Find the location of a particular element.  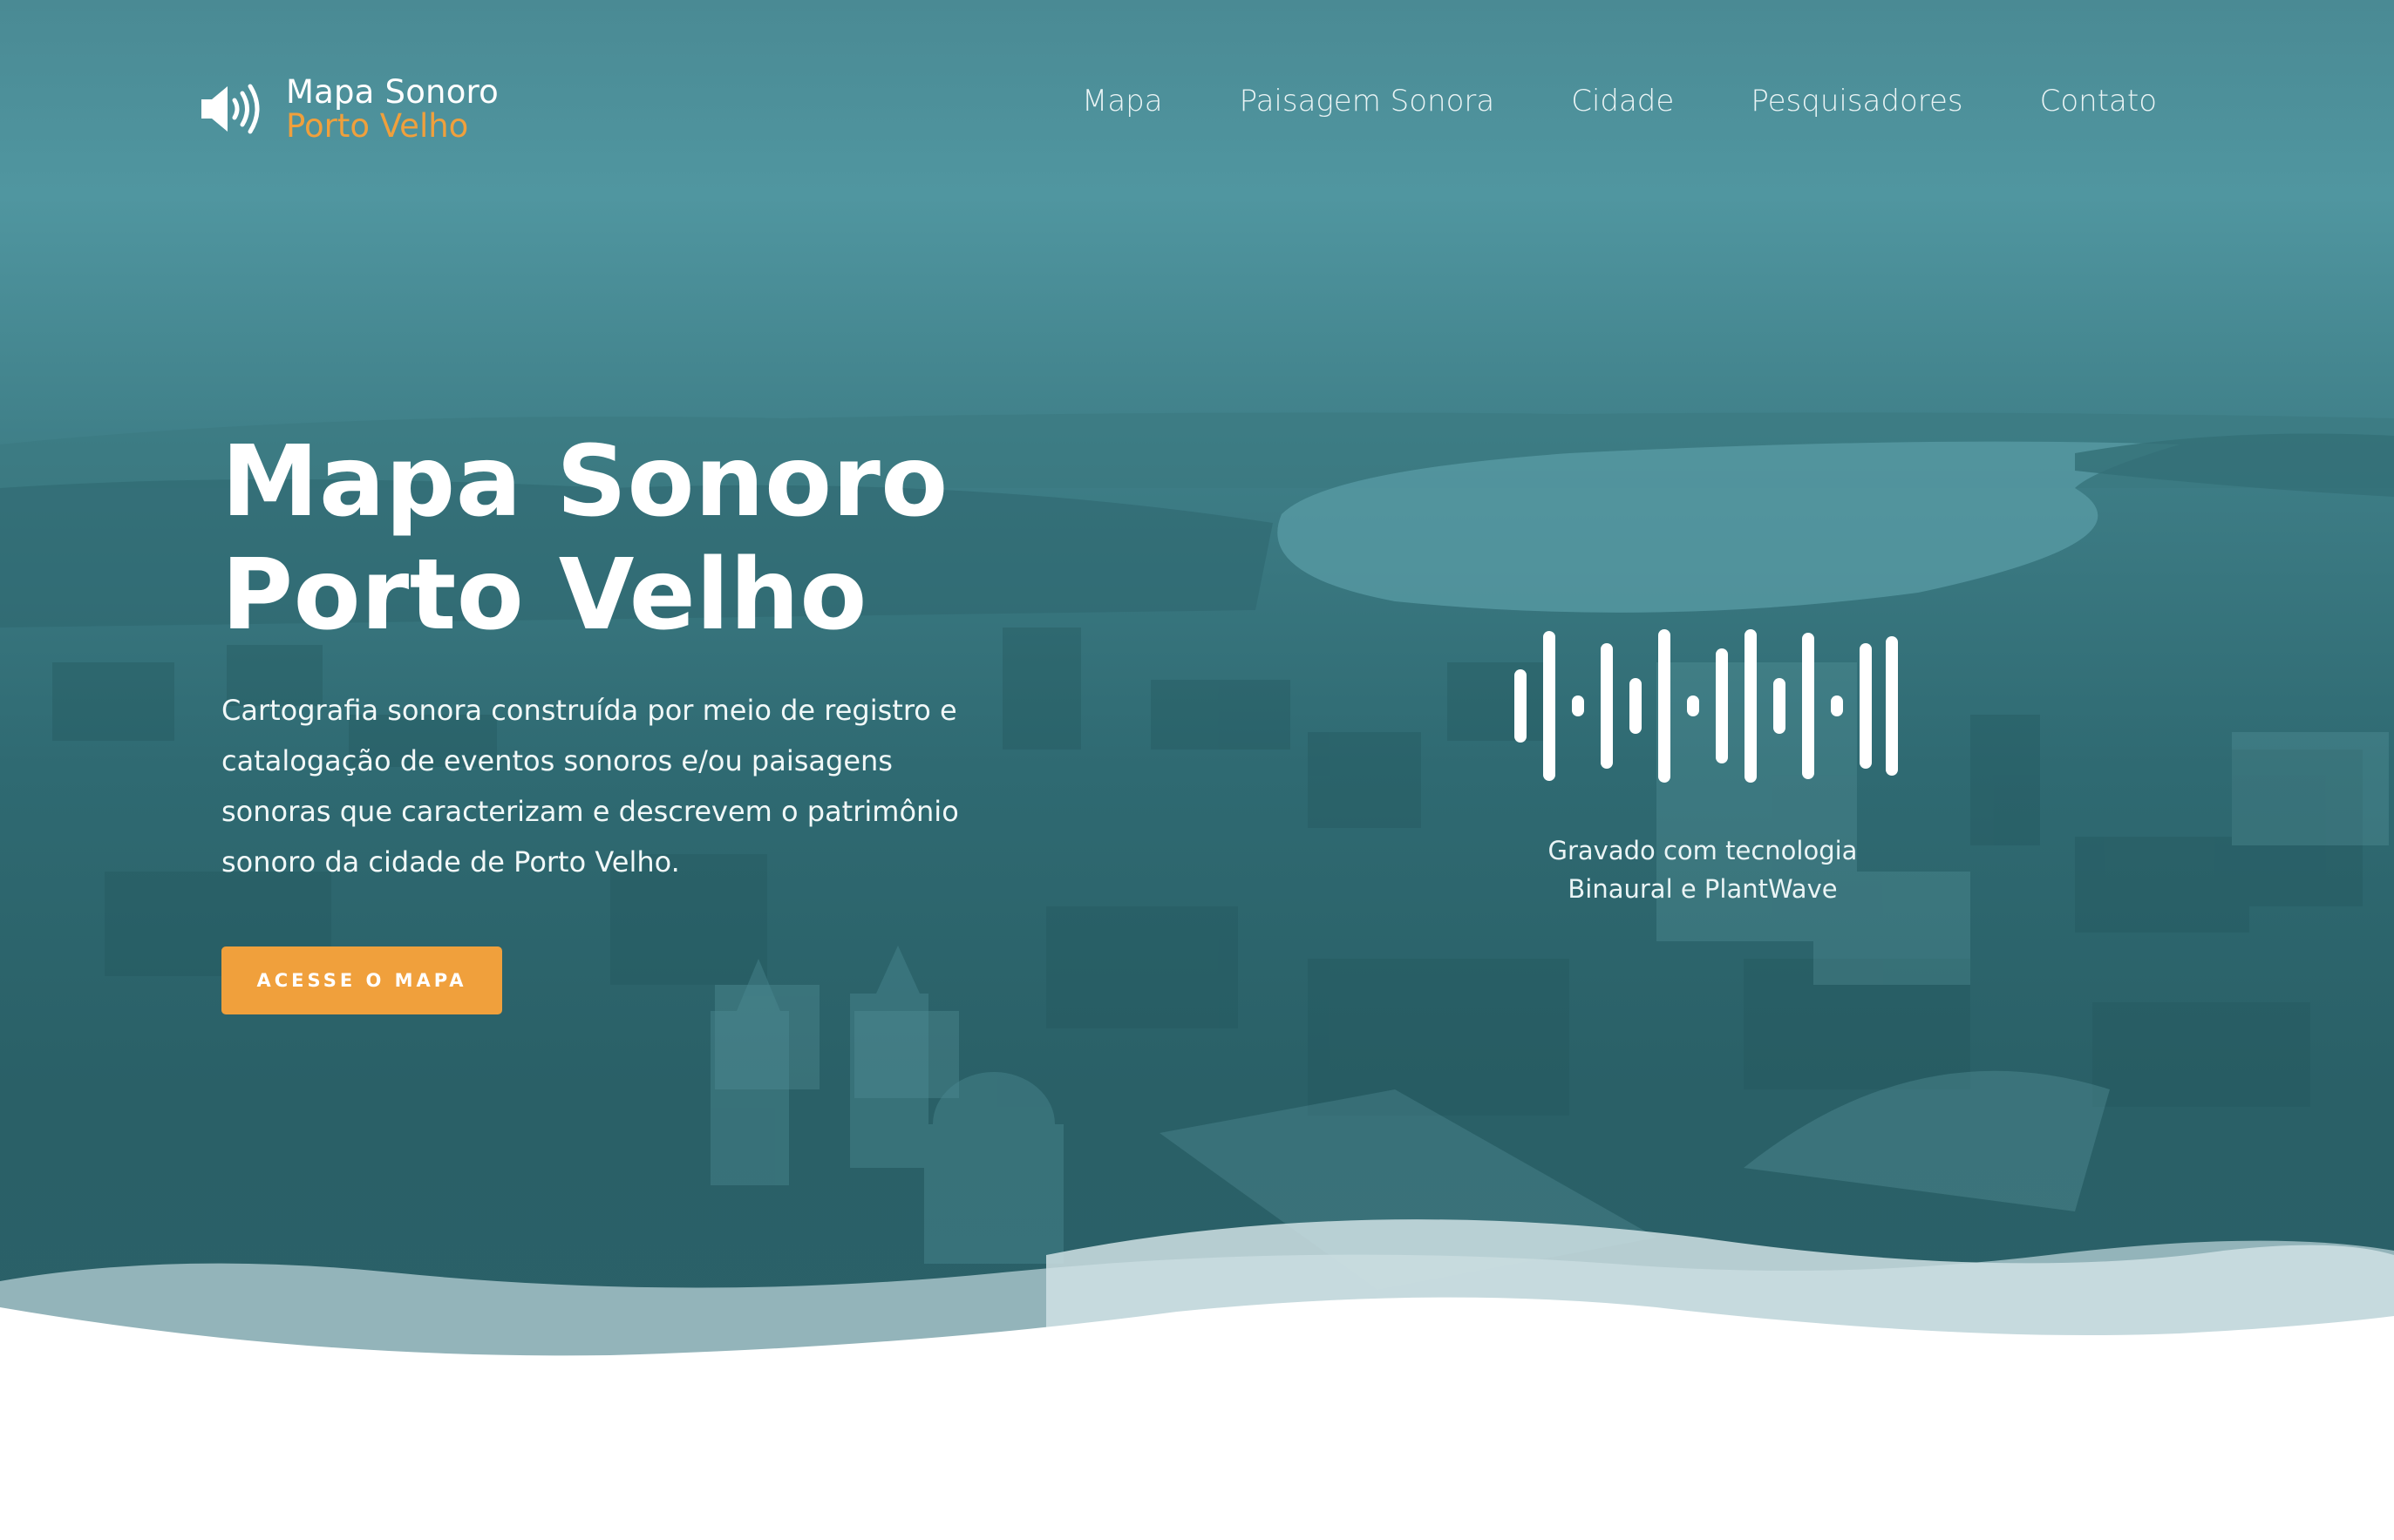

nav-item-cidade: Cidade is located at coordinates (1622, 101).